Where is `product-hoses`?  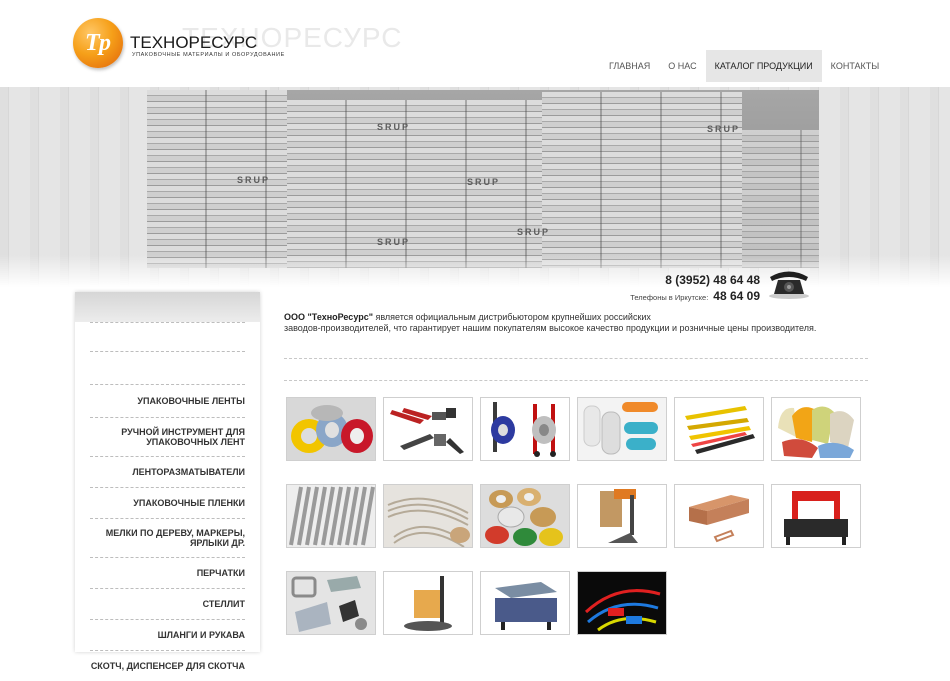 product-hoses is located at coordinates (428, 516).